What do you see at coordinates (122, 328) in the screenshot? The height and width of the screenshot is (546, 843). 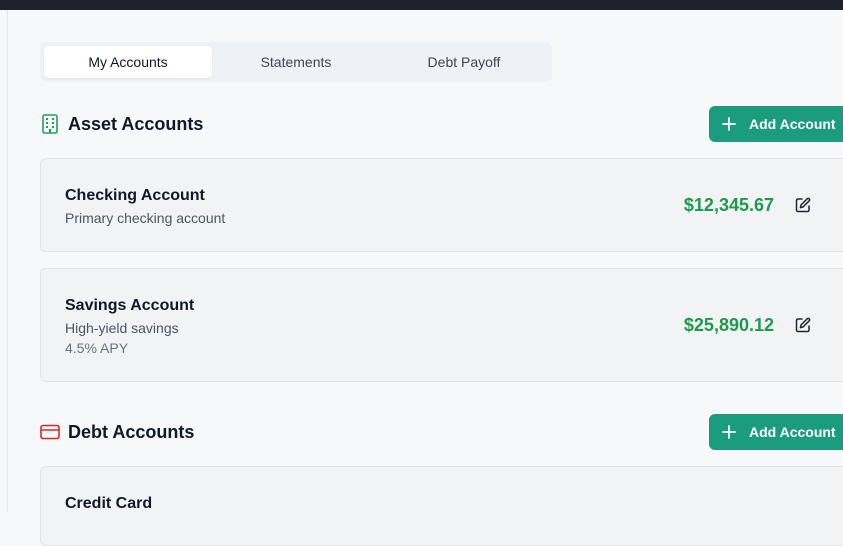 I see `account-description: High-yield savings` at bounding box center [122, 328].